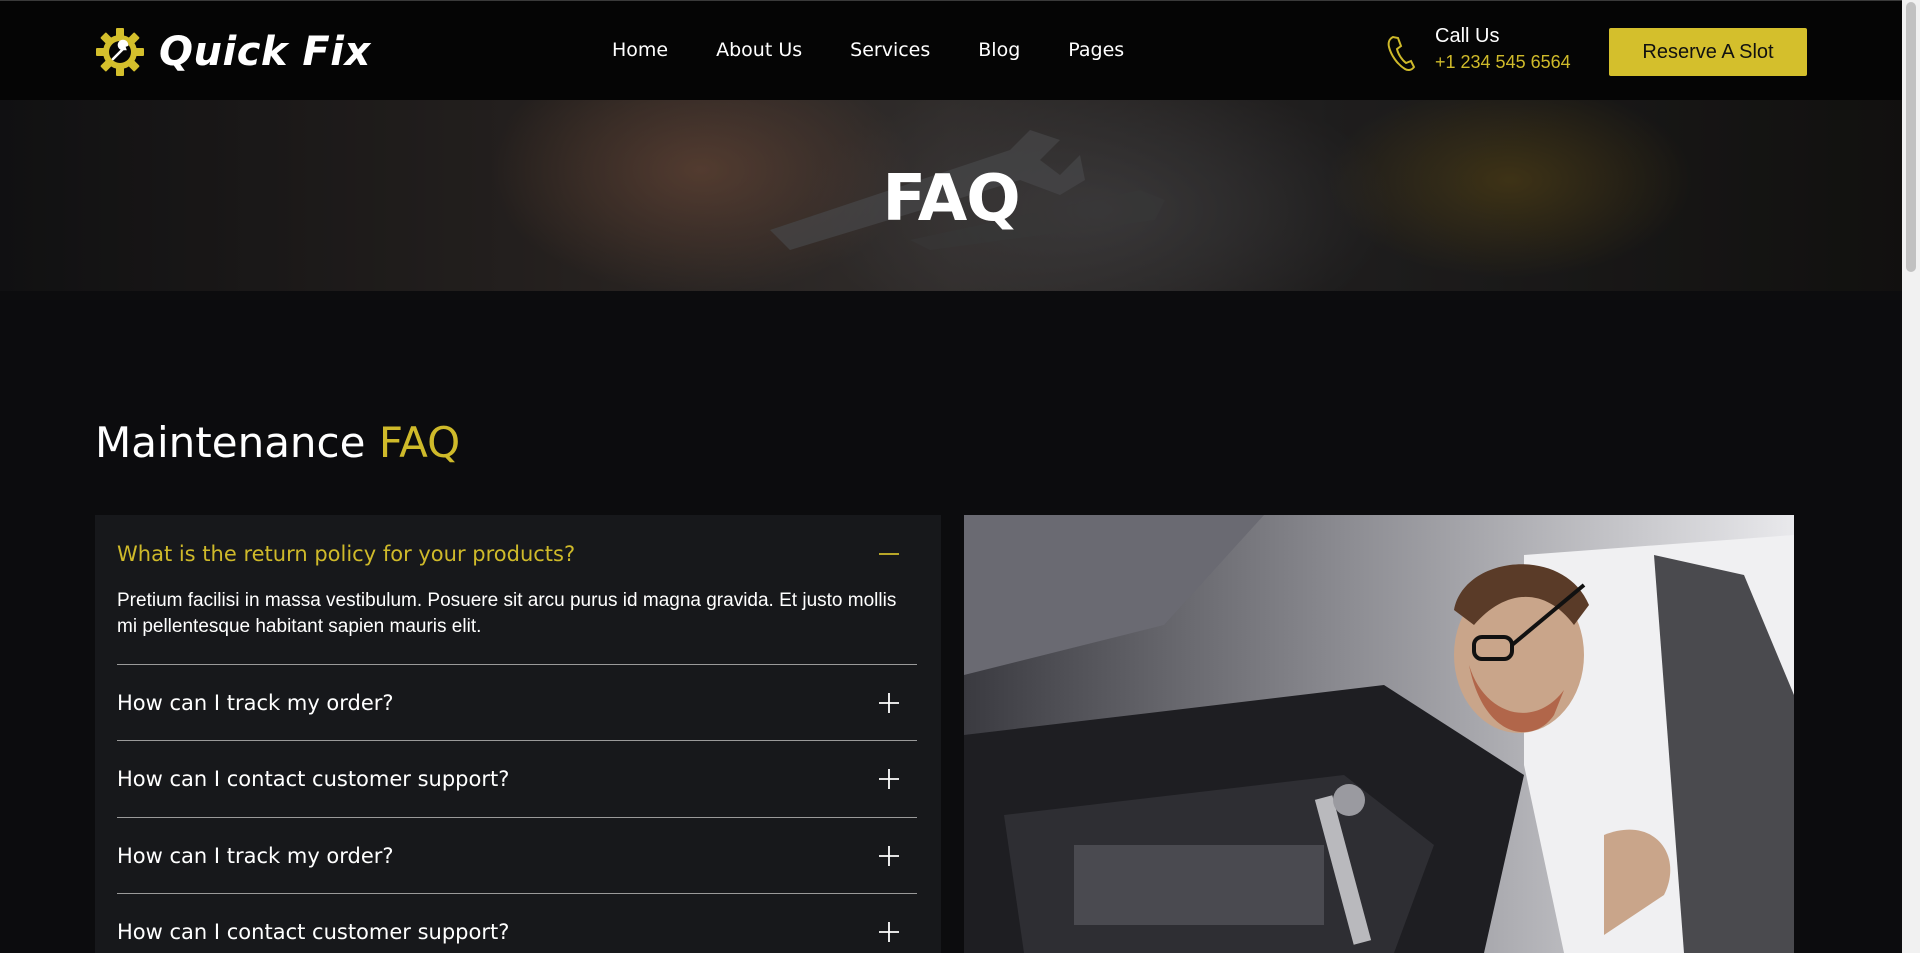 This screenshot has width=1920, height=953. What do you see at coordinates (1503, 62) in the screenshot?
I see `call-number: +1 234 545 6564` at bounding box center [1503, 62].